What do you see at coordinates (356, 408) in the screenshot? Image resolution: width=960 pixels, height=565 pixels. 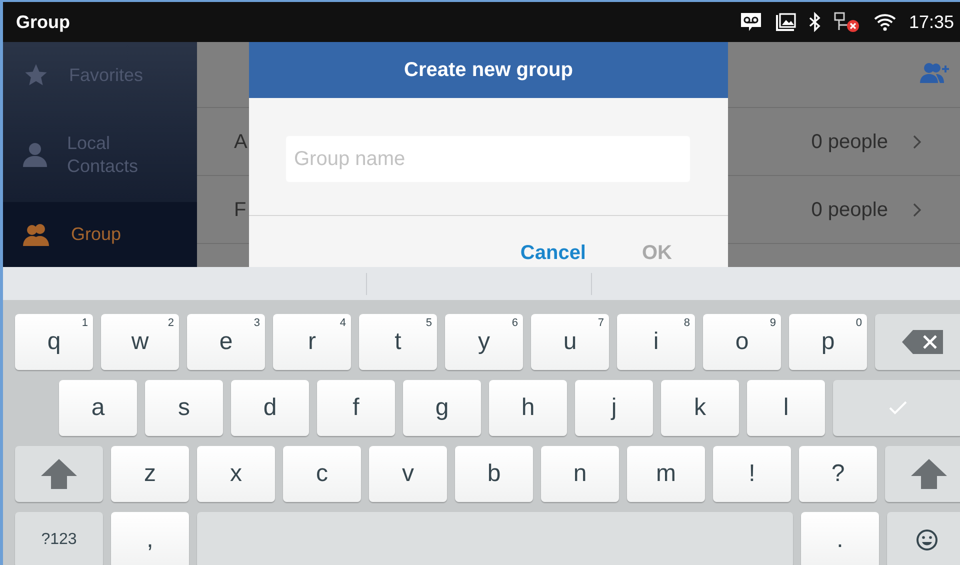 I see `key: f` at bounding box center [356, 408].